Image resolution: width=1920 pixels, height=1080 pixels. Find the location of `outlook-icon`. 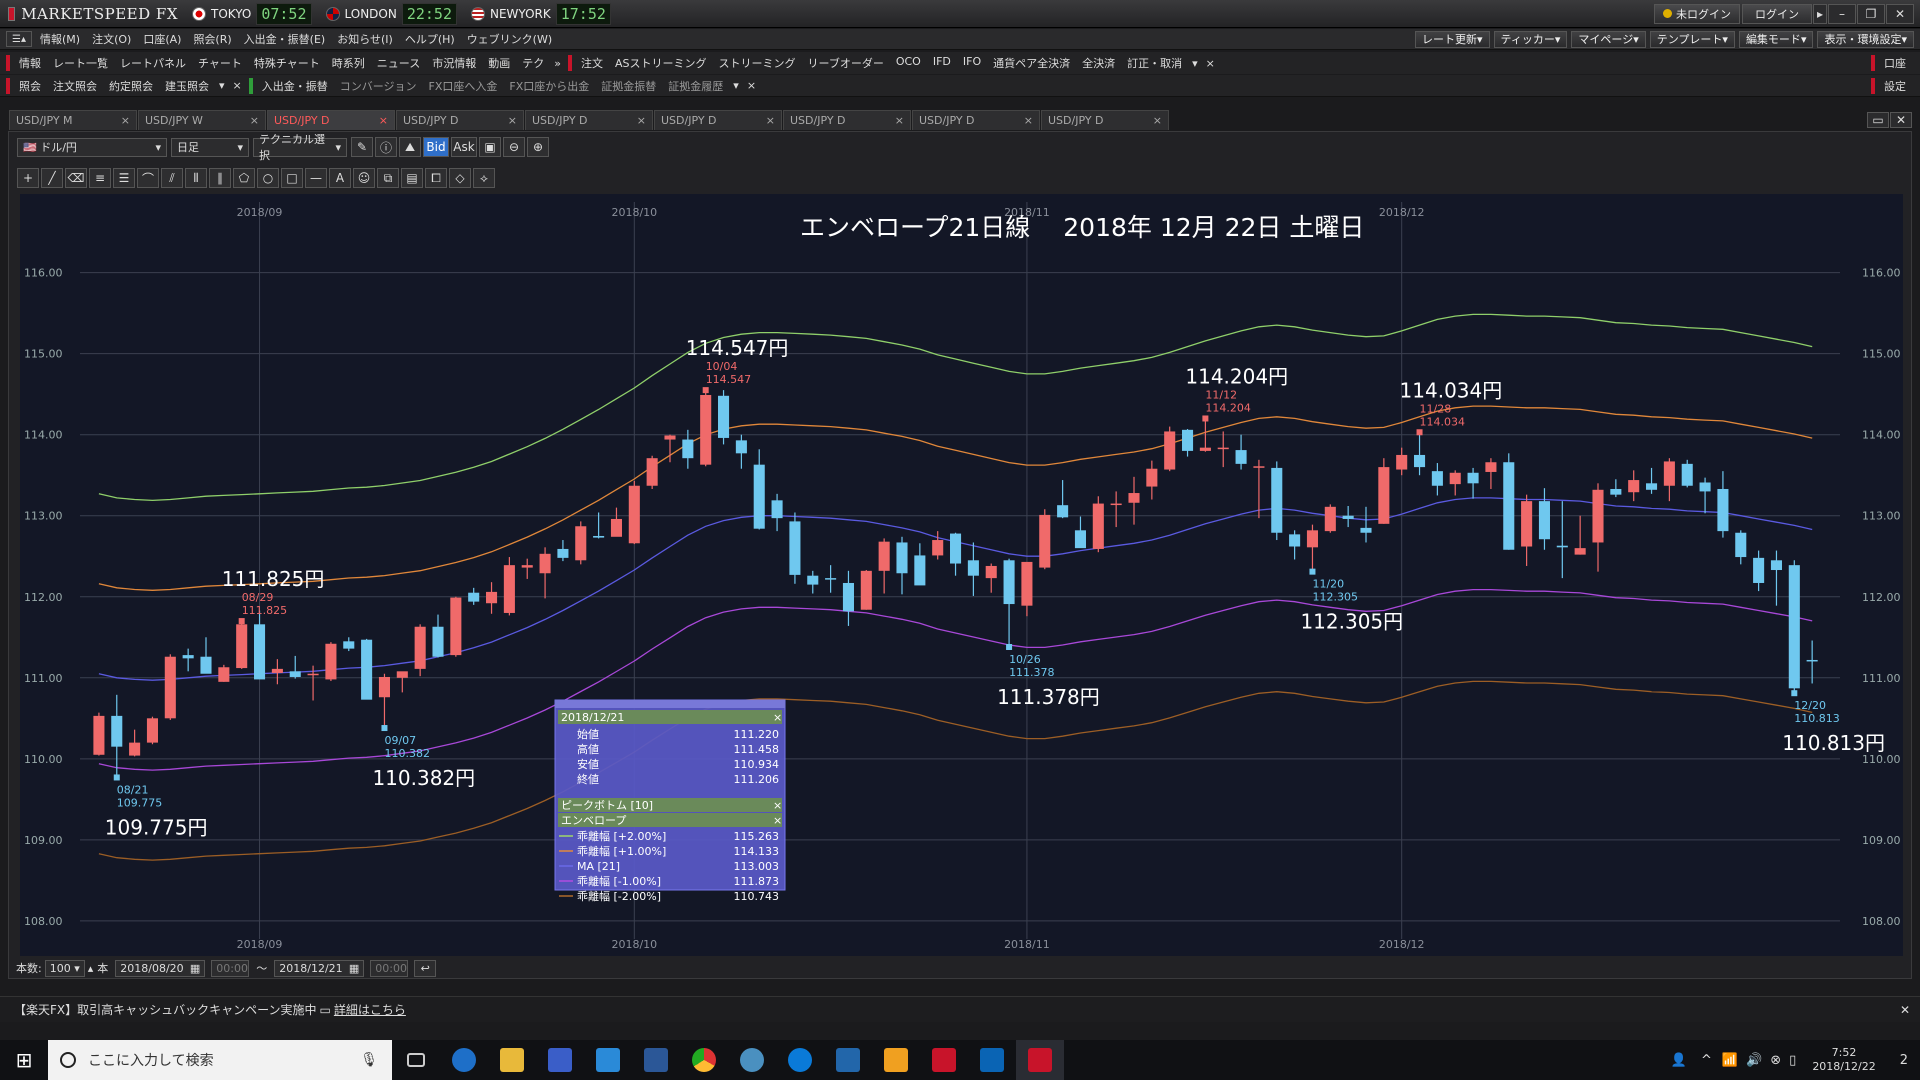

outlook-icon is located at coordinates (992, 1060).